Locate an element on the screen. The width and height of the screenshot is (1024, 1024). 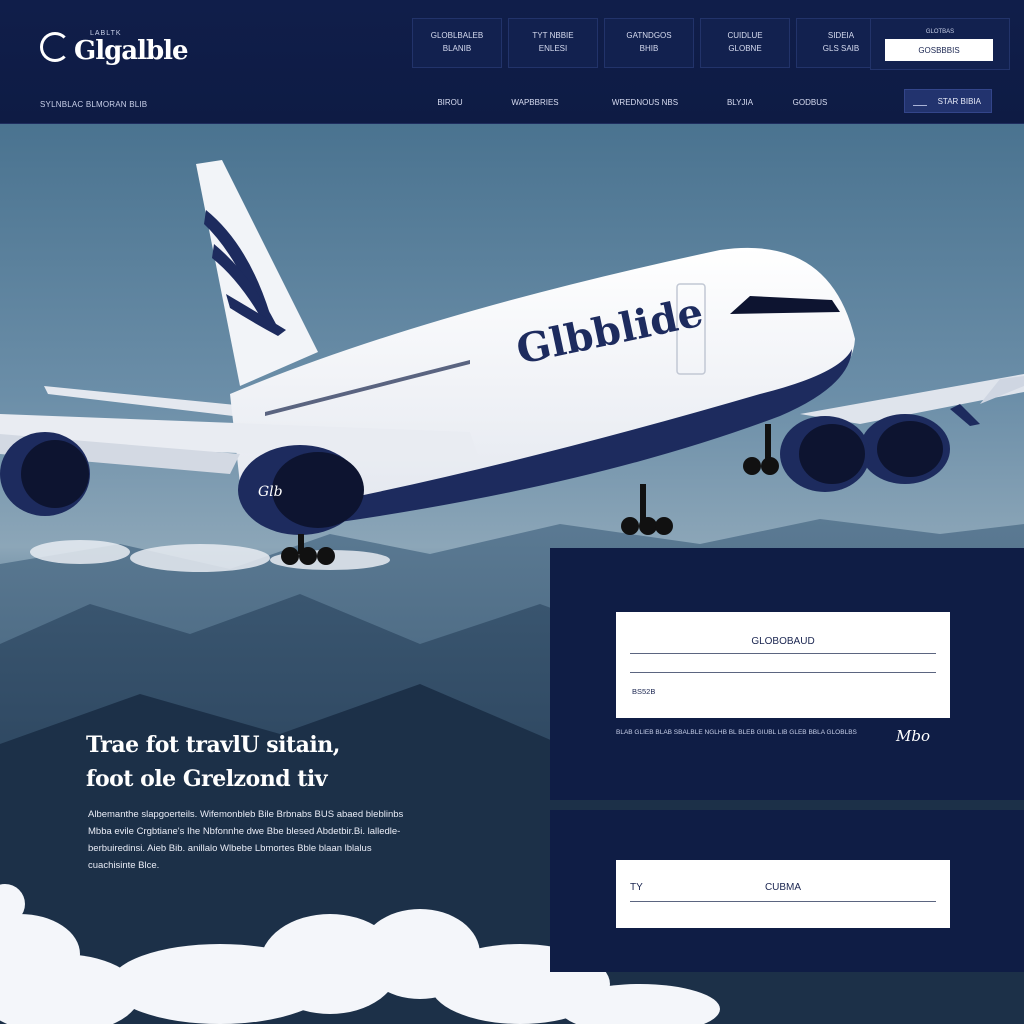
top-link-line: GLOBLBALEB is located at coordinates (457, 36).